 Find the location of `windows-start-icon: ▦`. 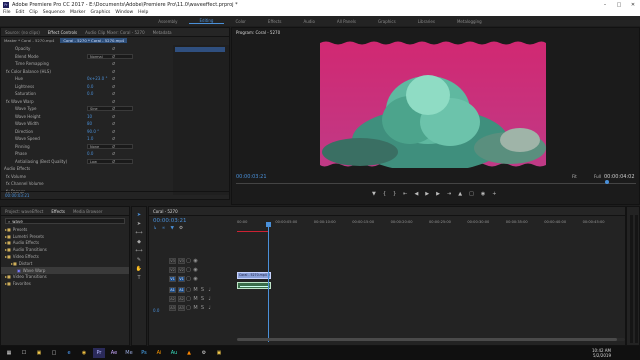

windows-start-icon: ▦ is located at coordinates (9, 353).